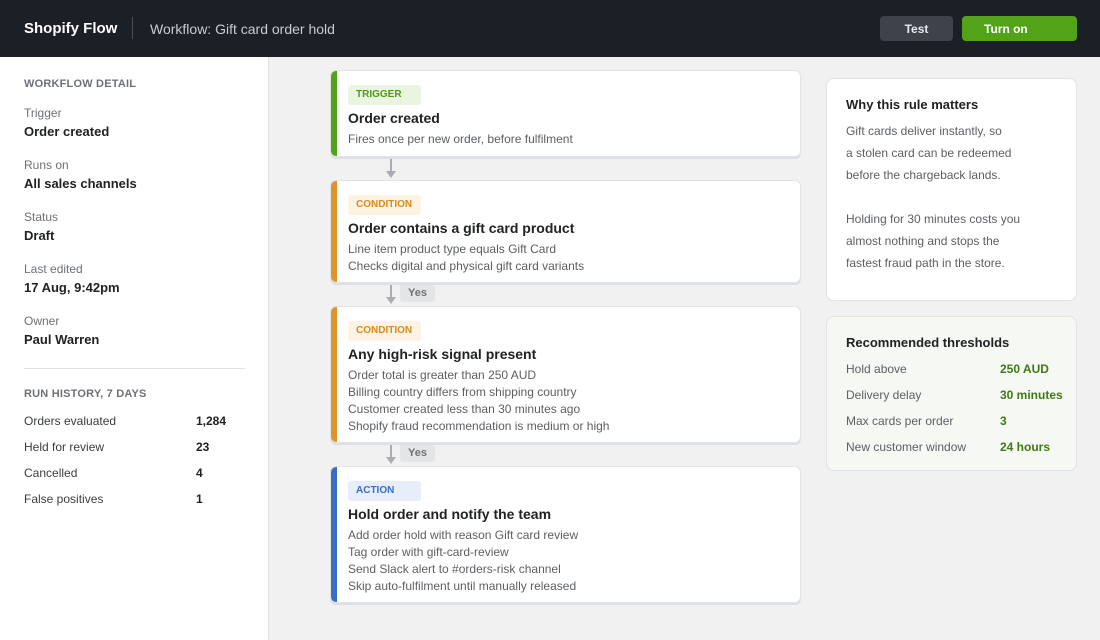 This screenshot has width=1100, height=640. I want to click on threshold-label-new-customer-window: New customer window, so click(906, 447).